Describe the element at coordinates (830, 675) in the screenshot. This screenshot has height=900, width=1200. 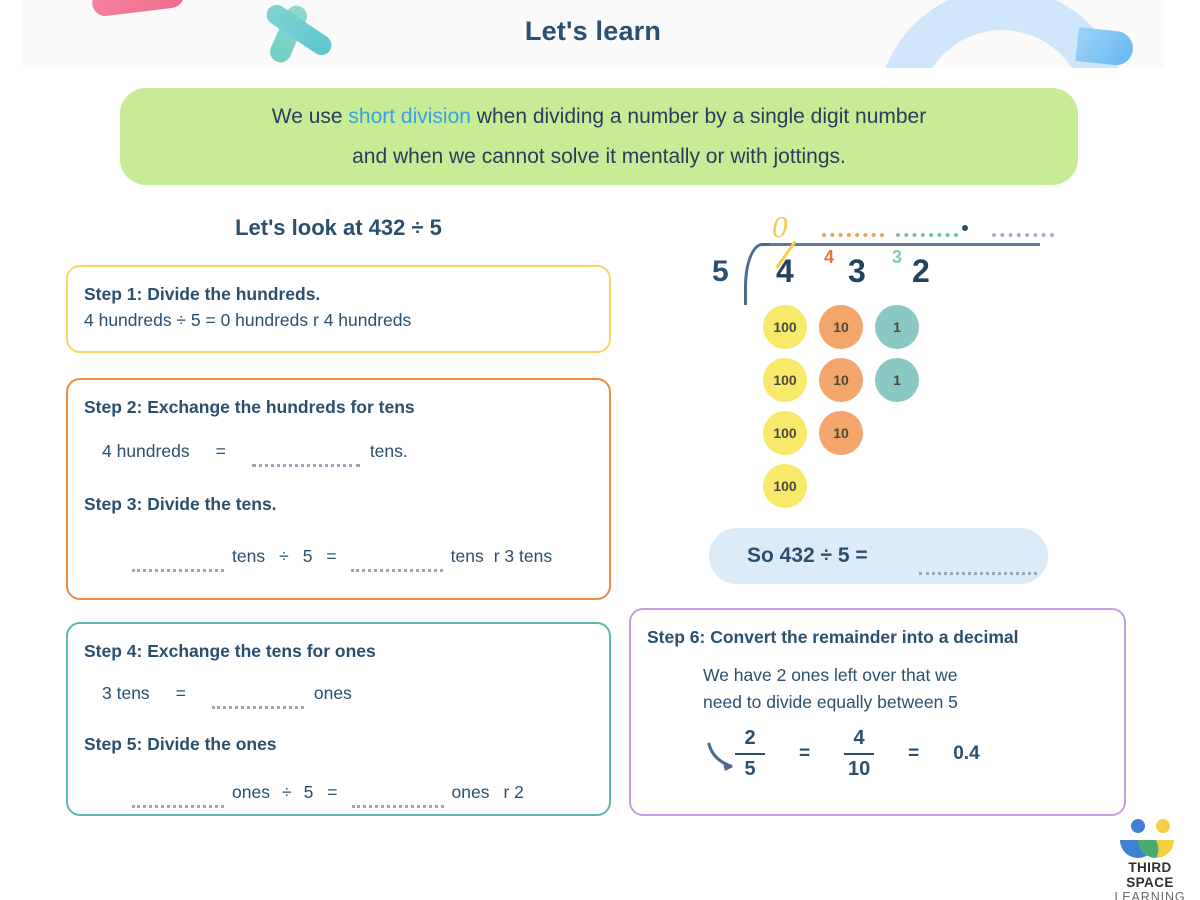
I see `step-6-line-1: We have 2 ones left over that we` at that location.